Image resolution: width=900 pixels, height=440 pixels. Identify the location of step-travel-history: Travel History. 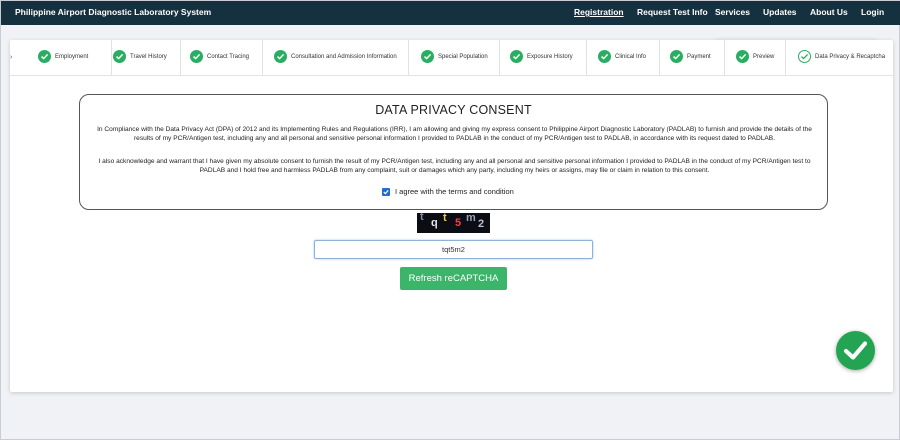
(147, 58).